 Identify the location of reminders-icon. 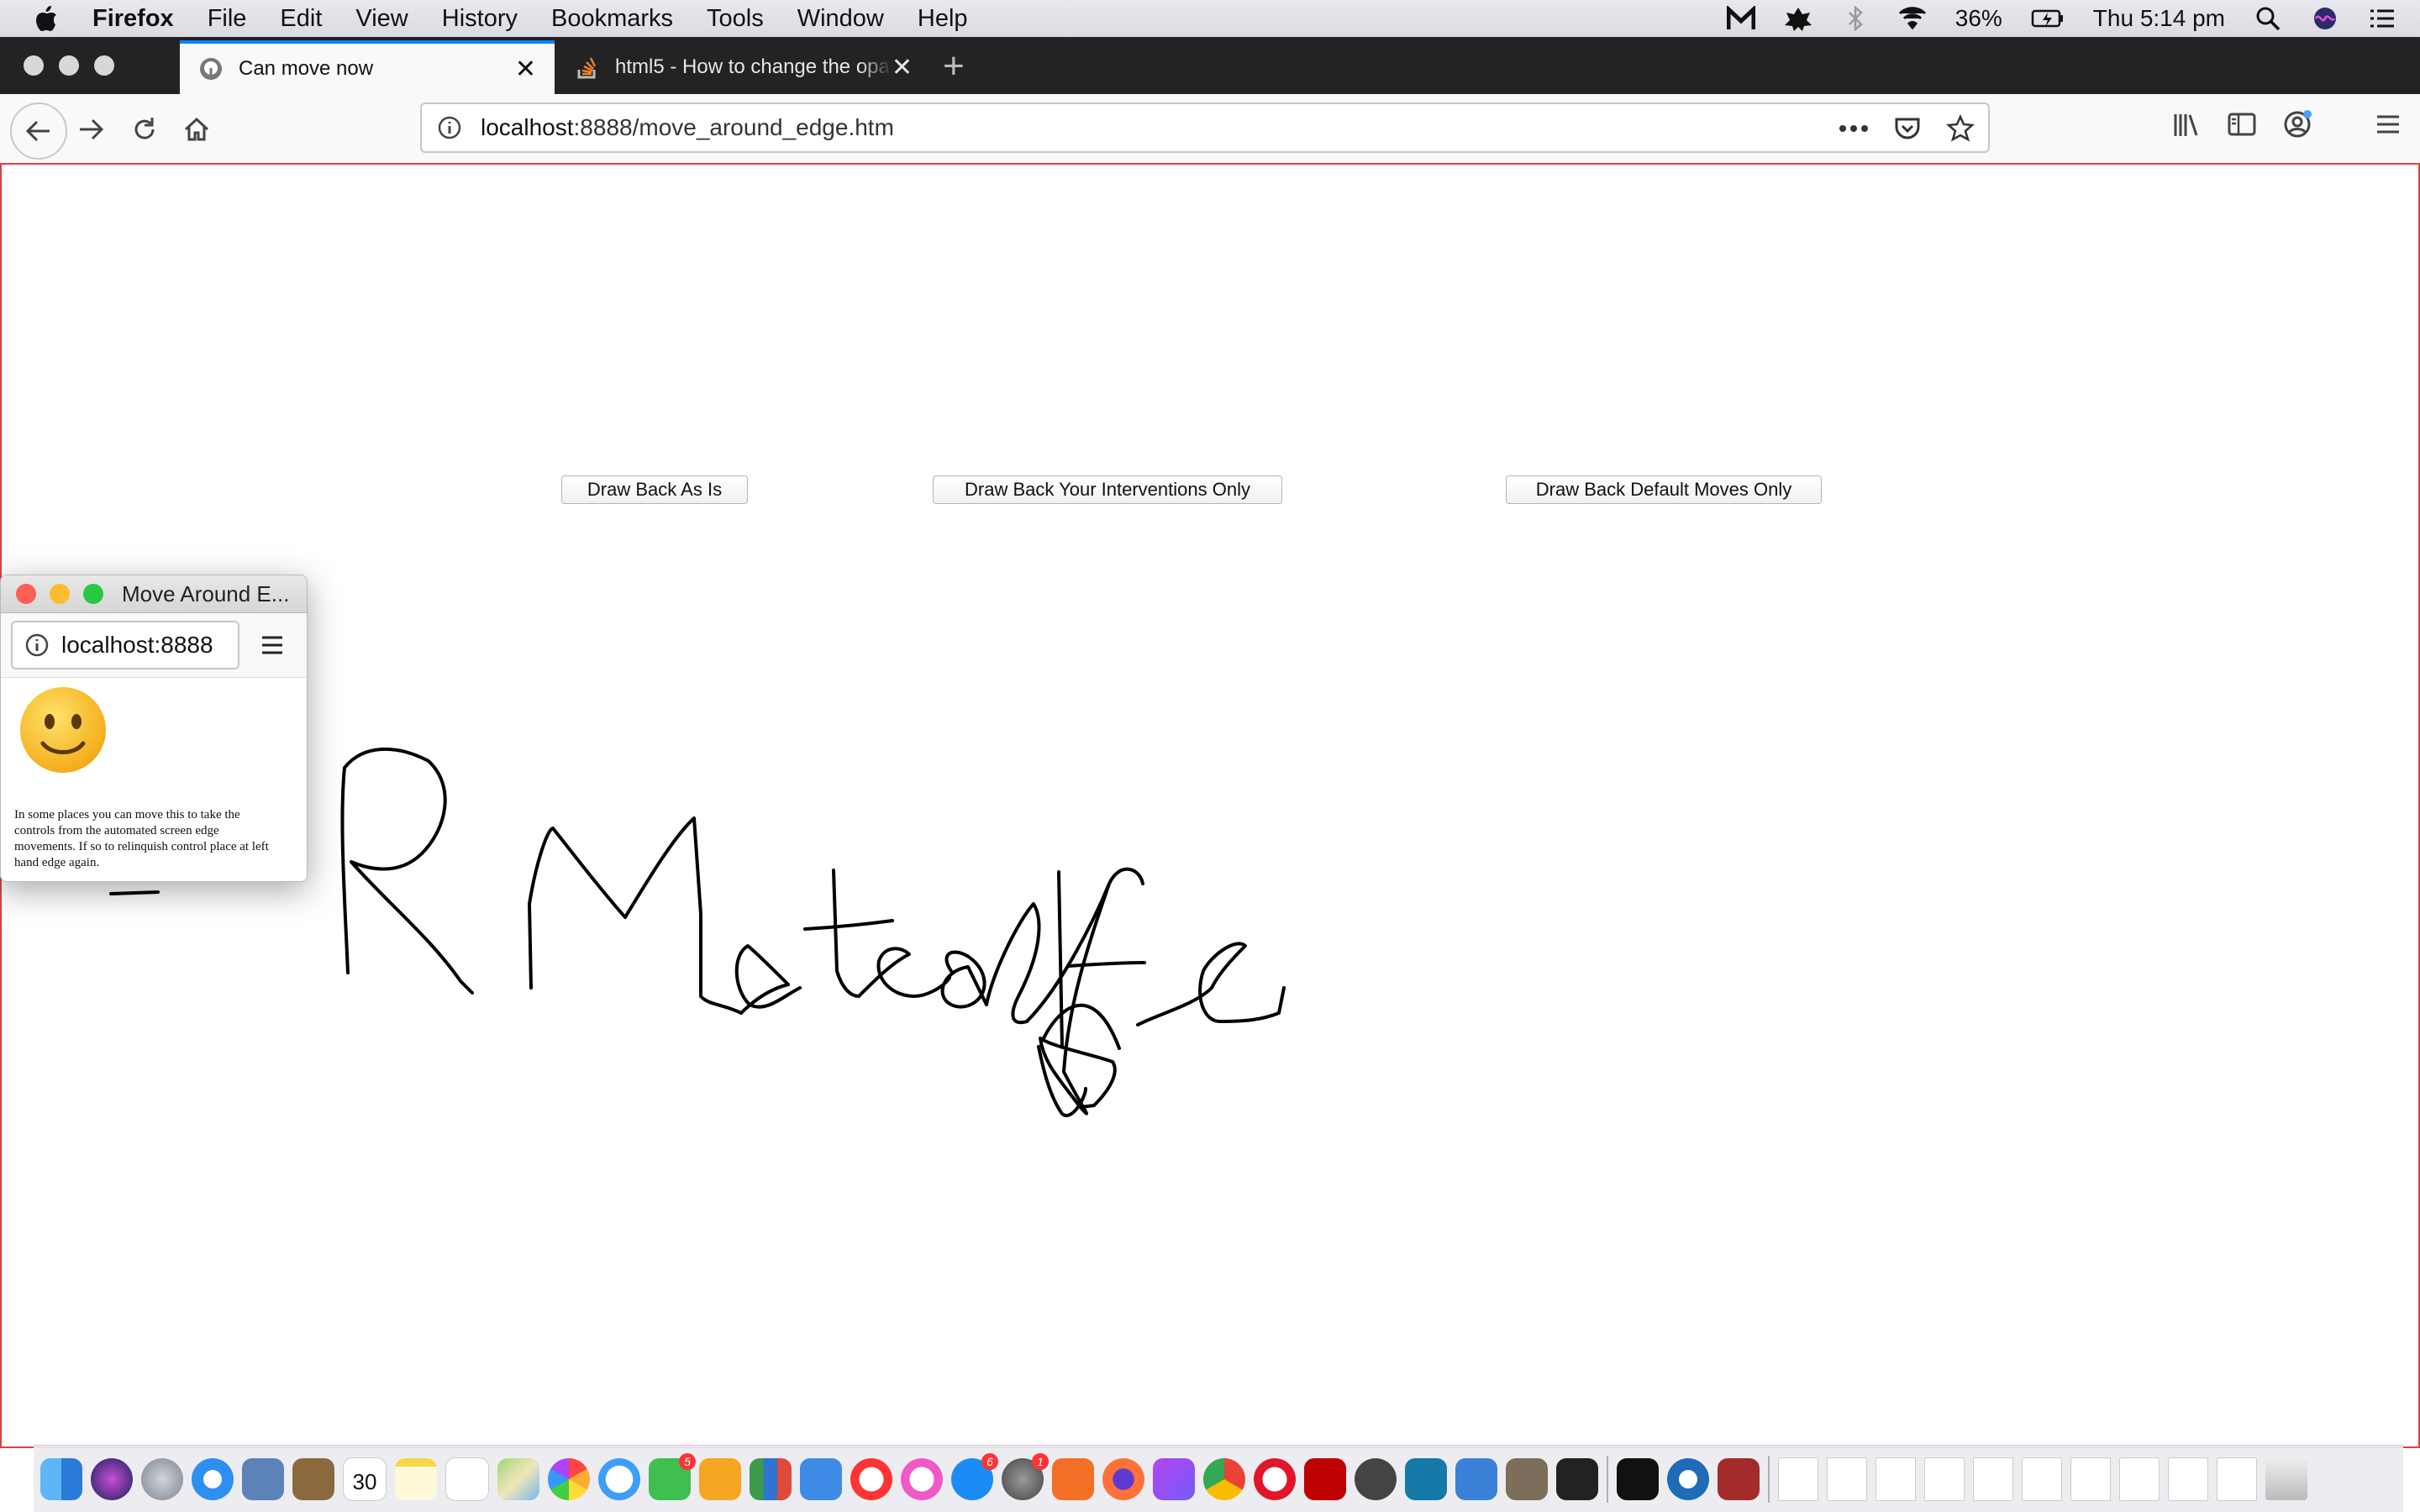
(467, 1479).